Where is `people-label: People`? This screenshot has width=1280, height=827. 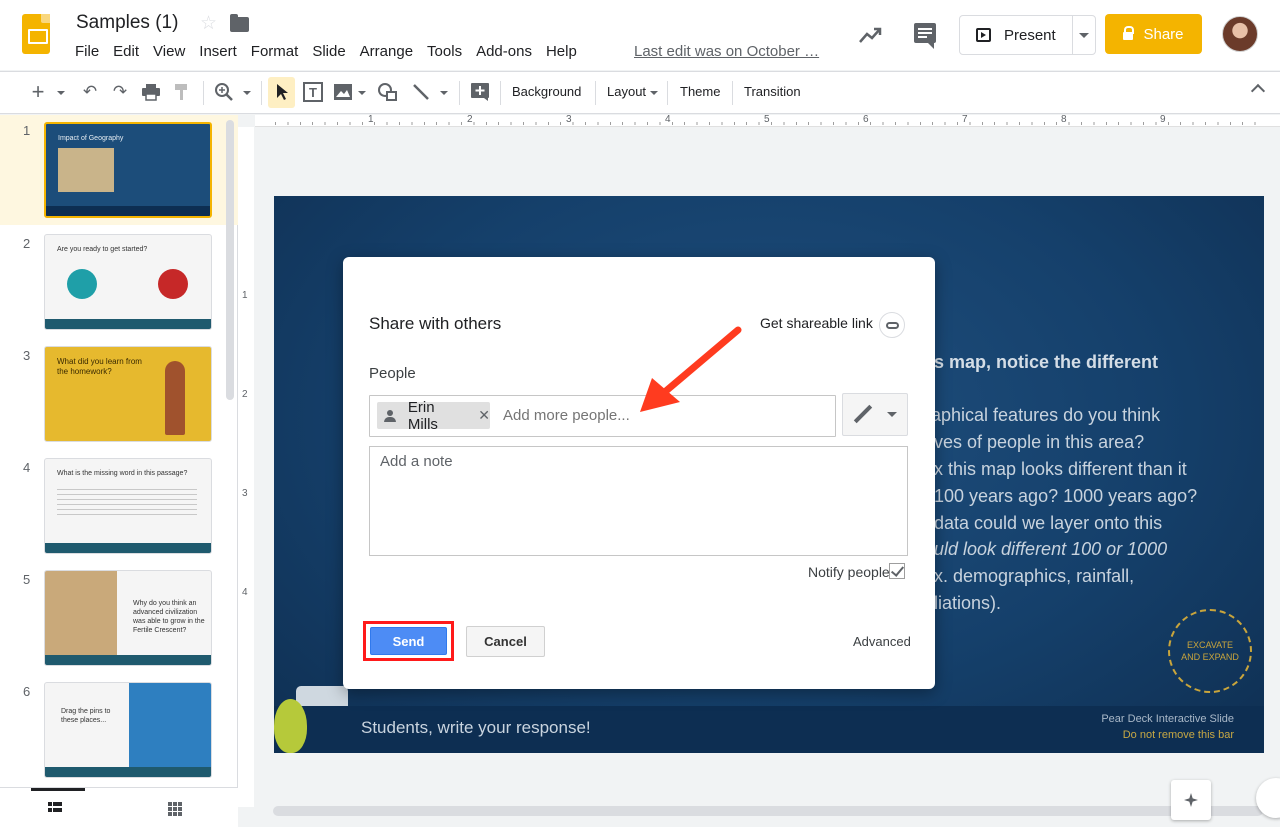
people-label: People is located at coordinates (392, 373).